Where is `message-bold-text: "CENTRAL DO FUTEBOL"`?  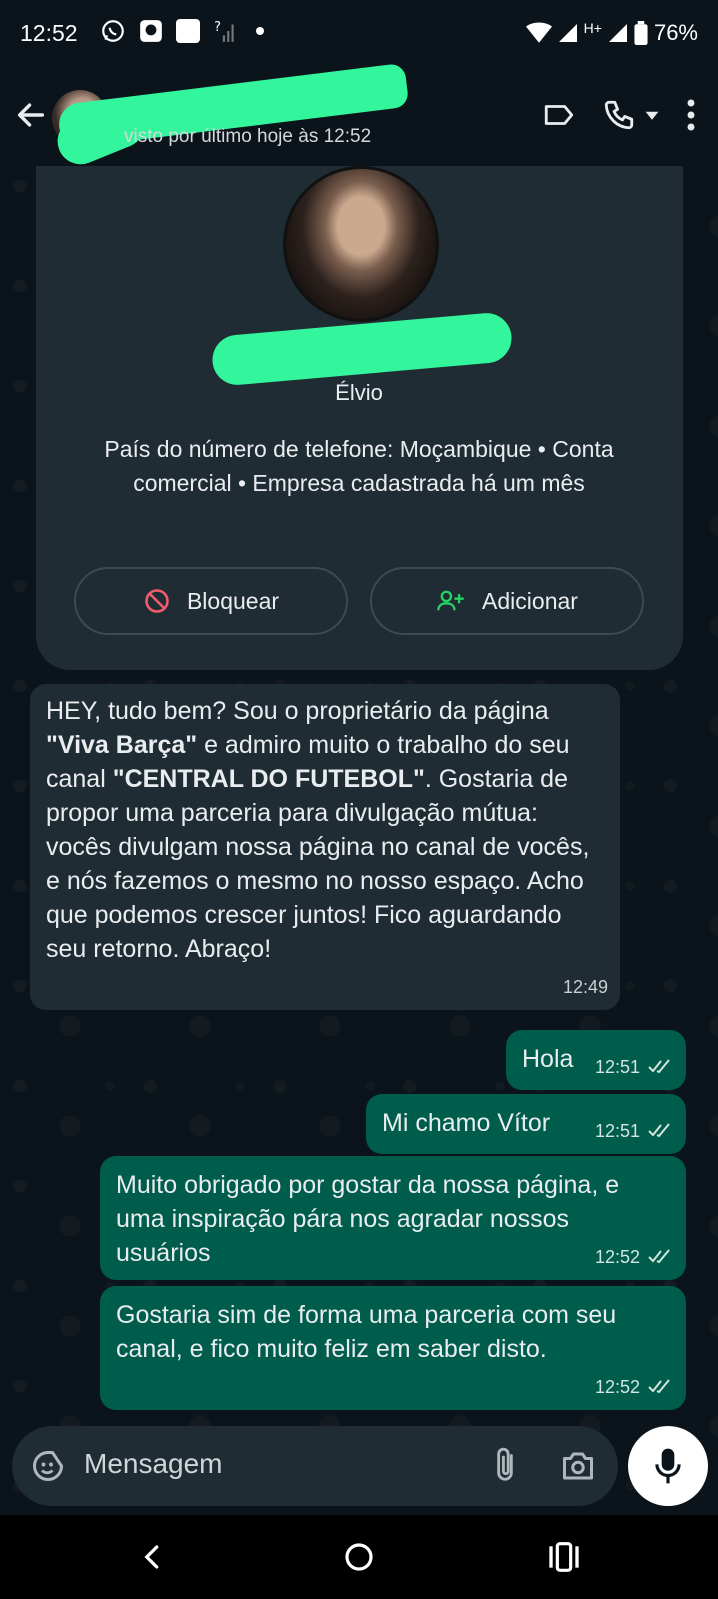
message-bold-text: "CENTRAL DO FUTEBOL" is located at coordinates (268, 779).